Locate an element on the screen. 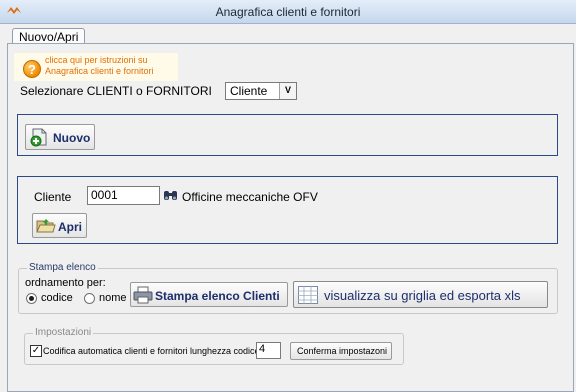 This screenshot has height=392, width=576. client-field-label: Cliente is located at coordinates (53, 197).